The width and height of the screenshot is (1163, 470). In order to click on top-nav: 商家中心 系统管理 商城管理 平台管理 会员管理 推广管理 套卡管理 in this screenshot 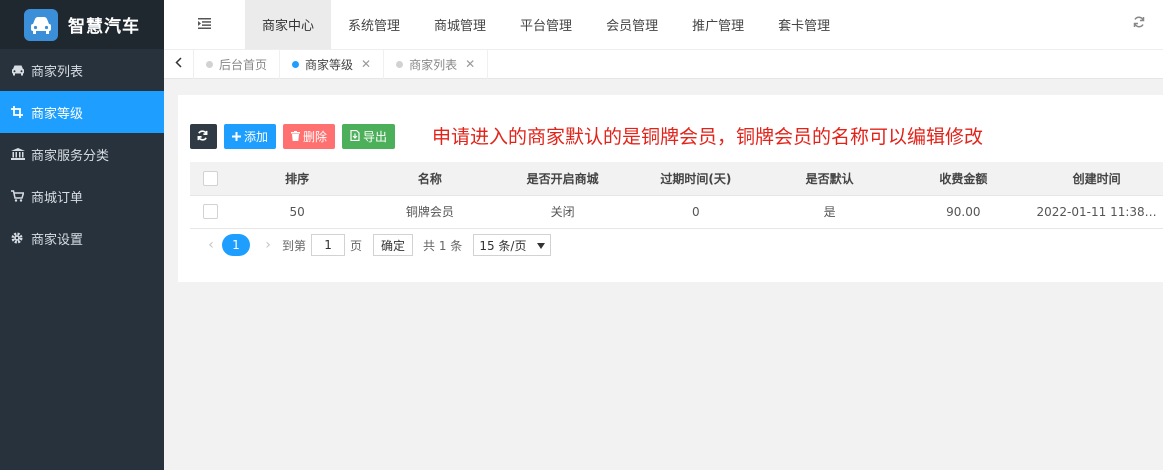, I will do `click(663, 24)`.